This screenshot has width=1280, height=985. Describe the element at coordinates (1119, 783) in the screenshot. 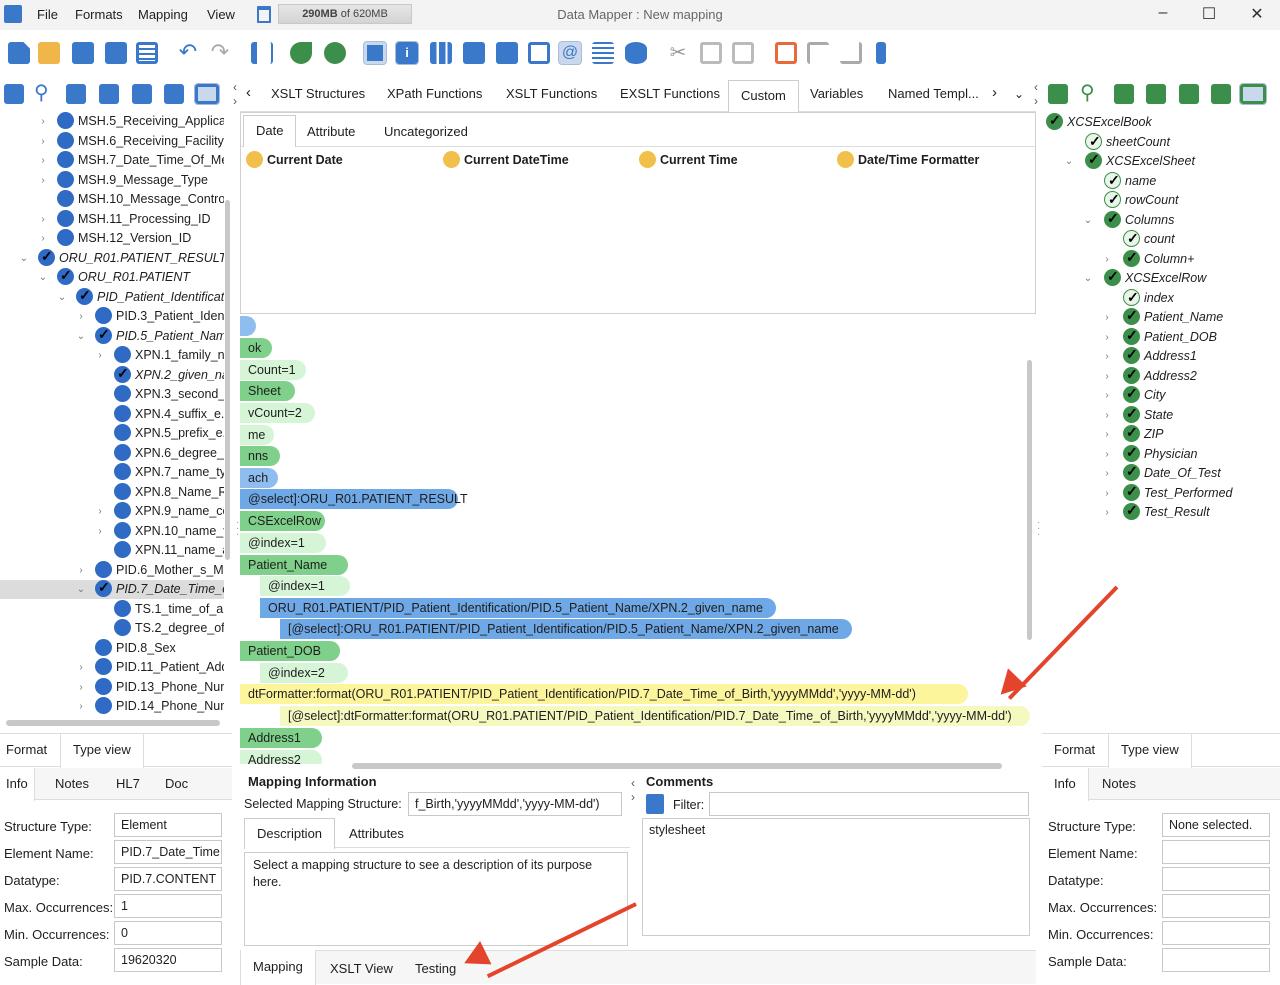

I see `tab-notes: Notes` at that location.